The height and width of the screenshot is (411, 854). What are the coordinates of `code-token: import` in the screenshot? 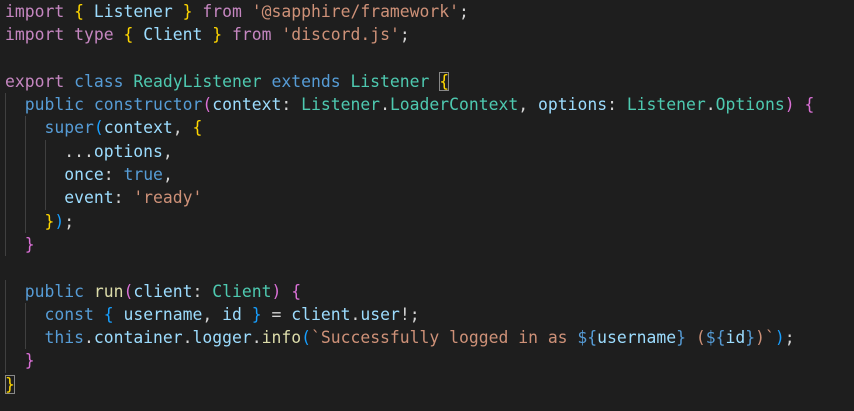 It's located at (35, 35).